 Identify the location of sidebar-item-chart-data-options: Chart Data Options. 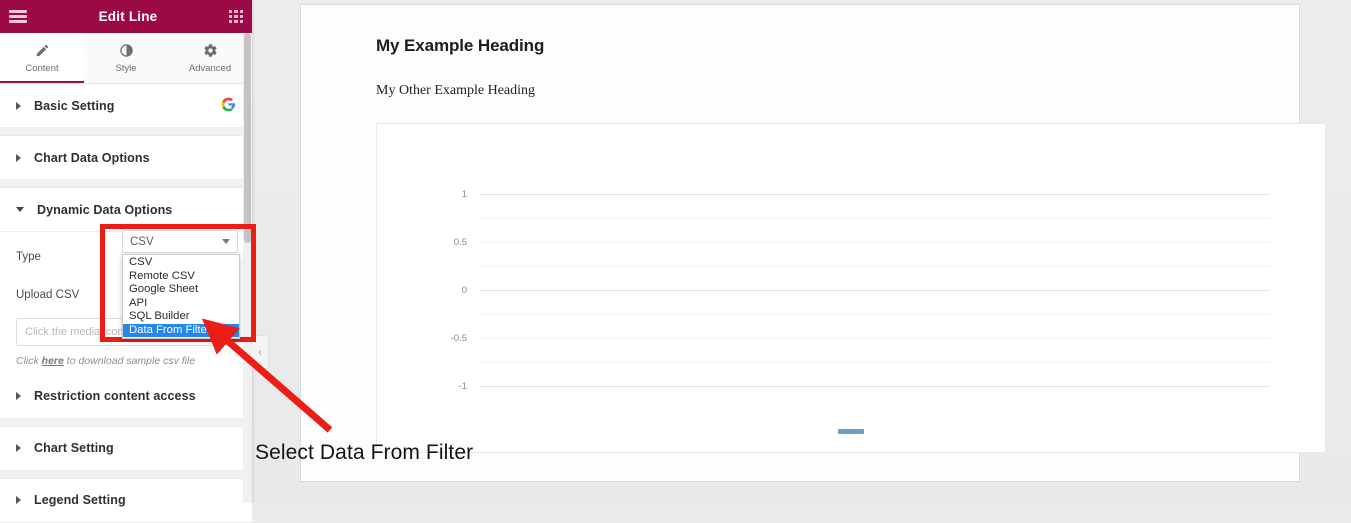
(126, 158).